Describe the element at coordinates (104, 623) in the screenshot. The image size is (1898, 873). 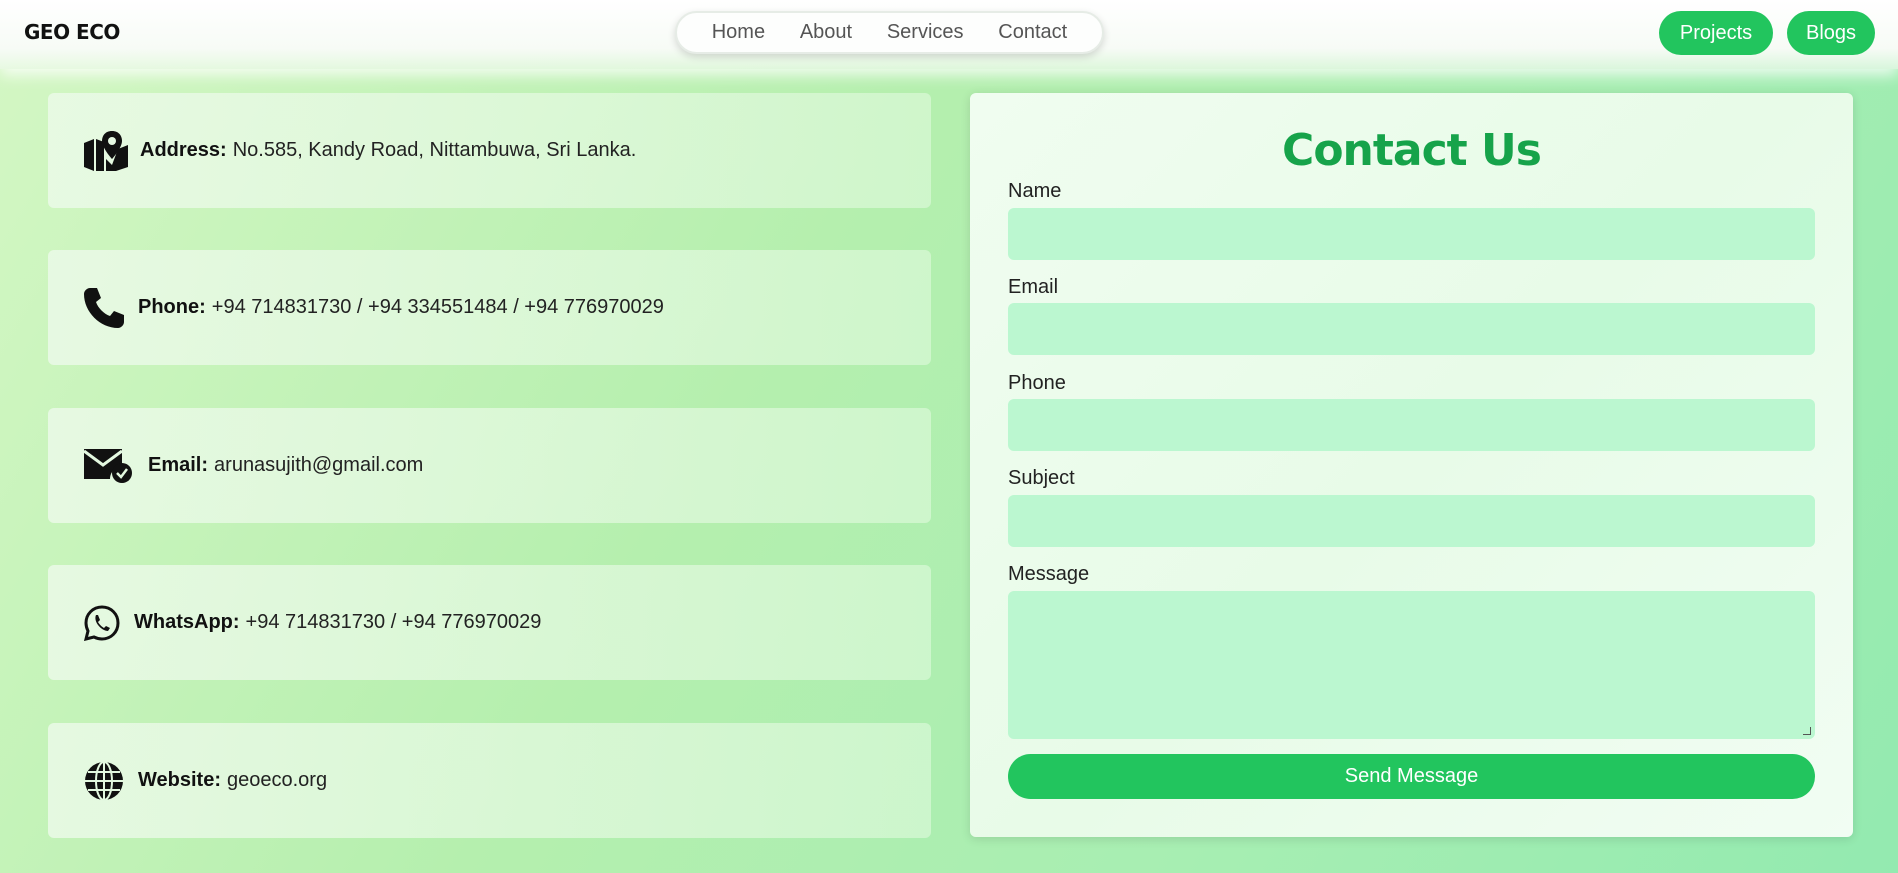
I see `whatsapp-icon` at that location.